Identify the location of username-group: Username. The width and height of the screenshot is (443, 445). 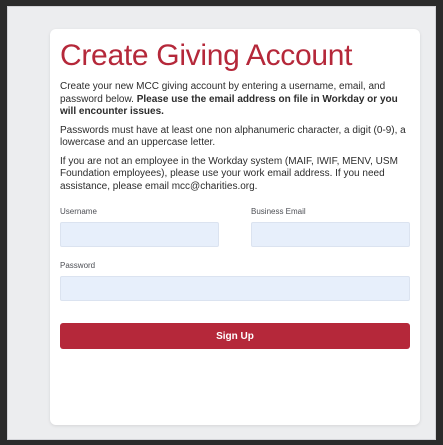
(139, 227).